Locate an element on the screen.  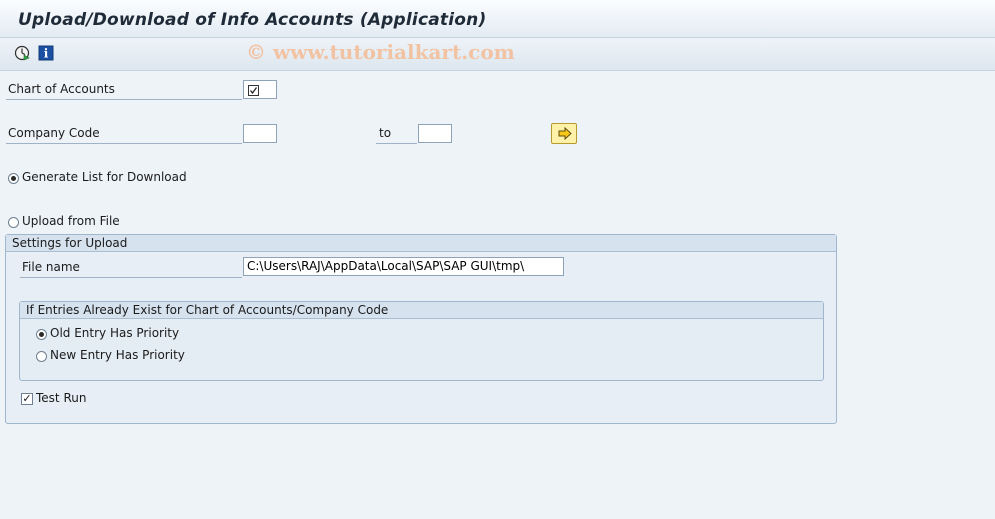
company-code-label: Company Code is located at coordinates (54, 133).